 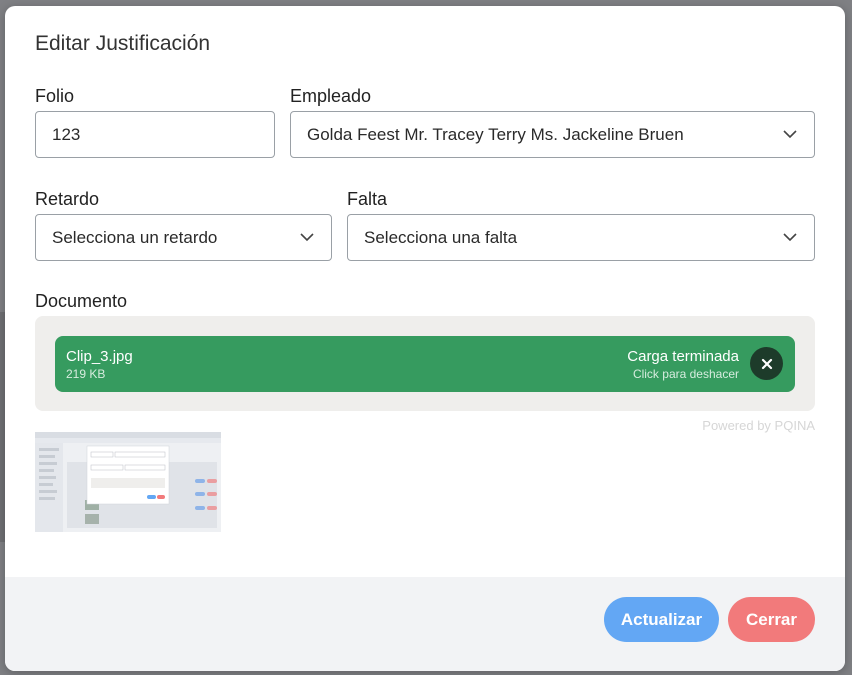 What do you see at coordinates (123, 43) in the screenshot?
I see `dialog-title: Editar Justificación` at bounding box center [123, 43].